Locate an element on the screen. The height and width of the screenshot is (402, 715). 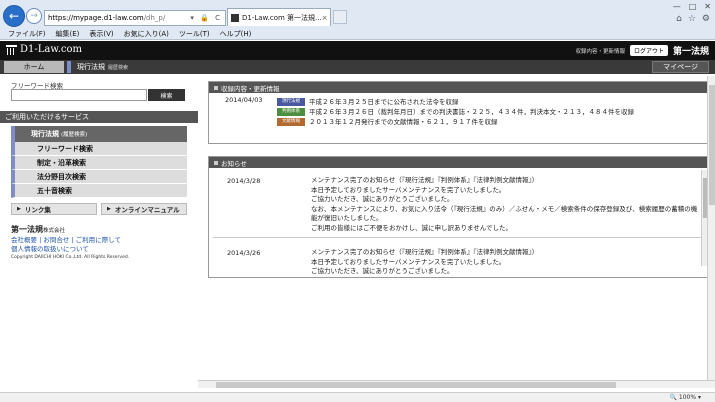
sub-navigation: ホーム 現行法規 履歴検索 マイページ is located at coordinates (357, 67).